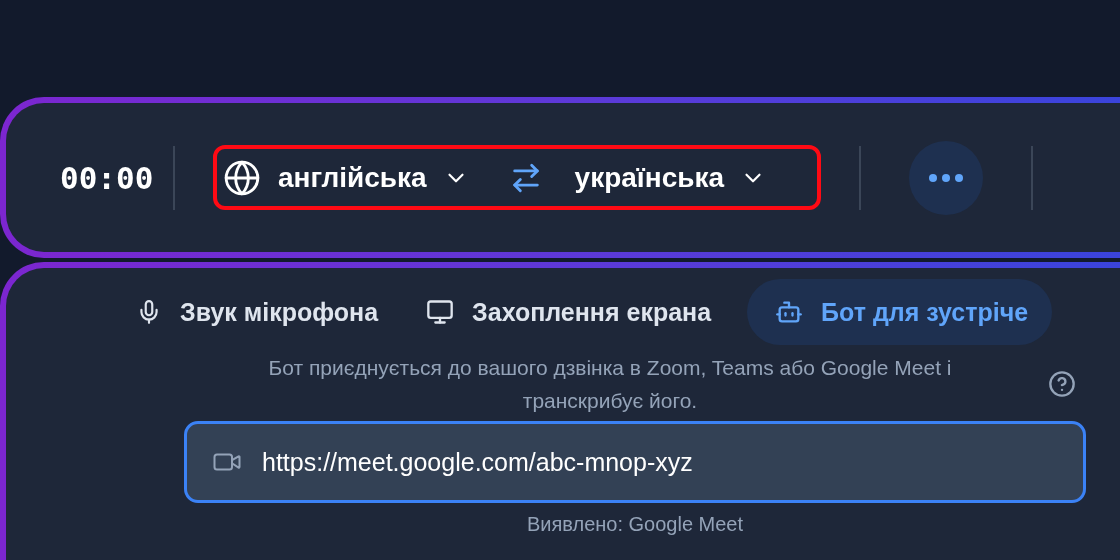 The image size is (1120, 560). I want to click on source-language-dropdown: англійська, so click(373, 177).